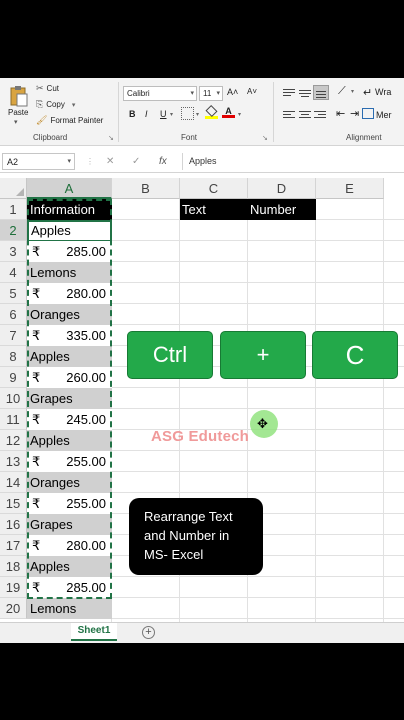  I want to click on row-header-7: 7, so click(13, 335).